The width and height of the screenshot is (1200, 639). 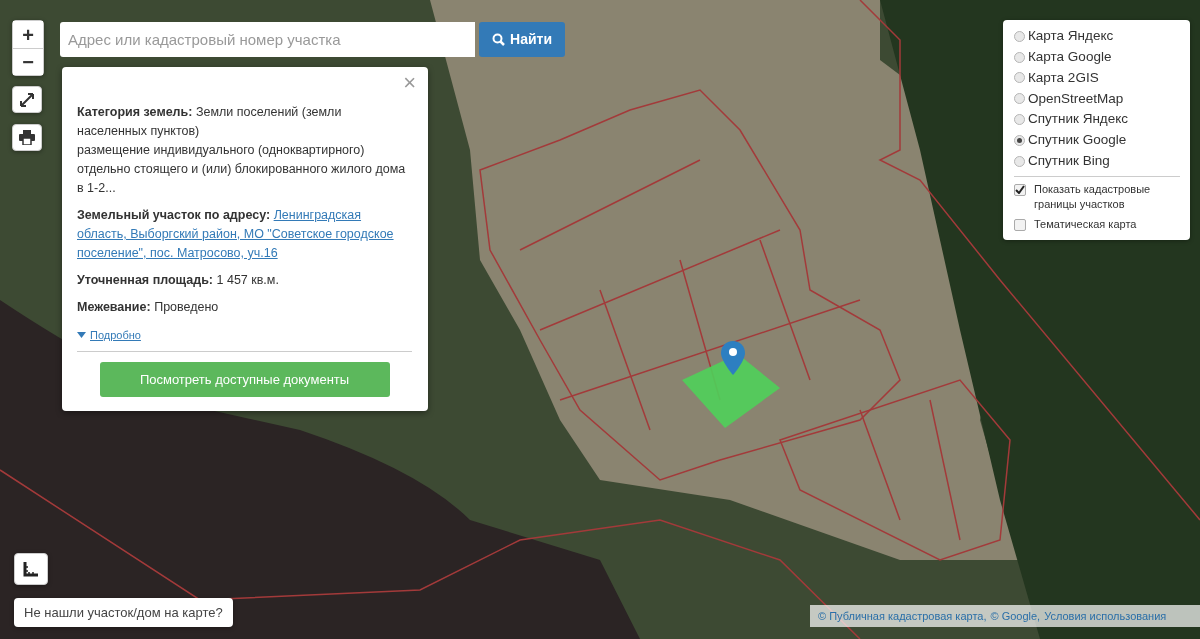 I want to click on address-text: Земельный участок по адресу: Ленинградская область, Выборгский район, МО "Советское городское поселение", пос. Матросово, уч.16, so click(x=236, y=234).